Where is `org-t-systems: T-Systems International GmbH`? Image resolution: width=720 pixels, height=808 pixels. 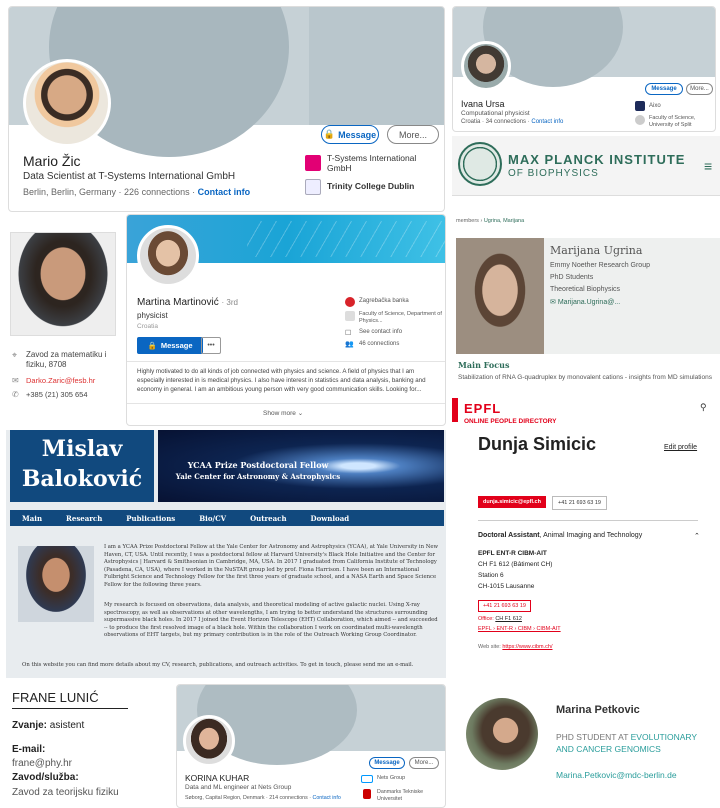 org-t-systems: T-Systems International GmbH is located at coordinates (382, 163).